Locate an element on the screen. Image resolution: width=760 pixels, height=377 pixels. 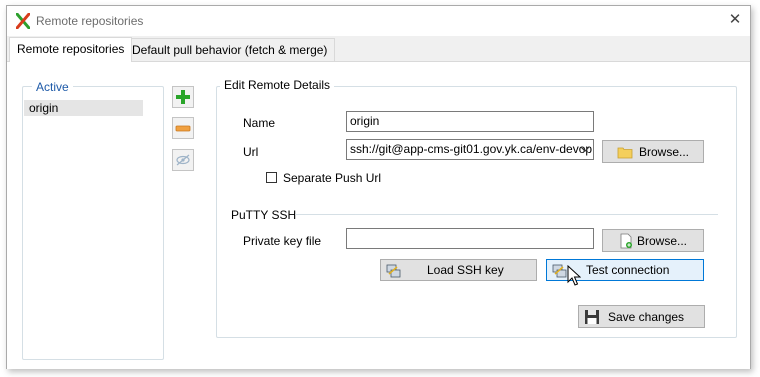
active-legend: Active is located at coordinates (52, 87).